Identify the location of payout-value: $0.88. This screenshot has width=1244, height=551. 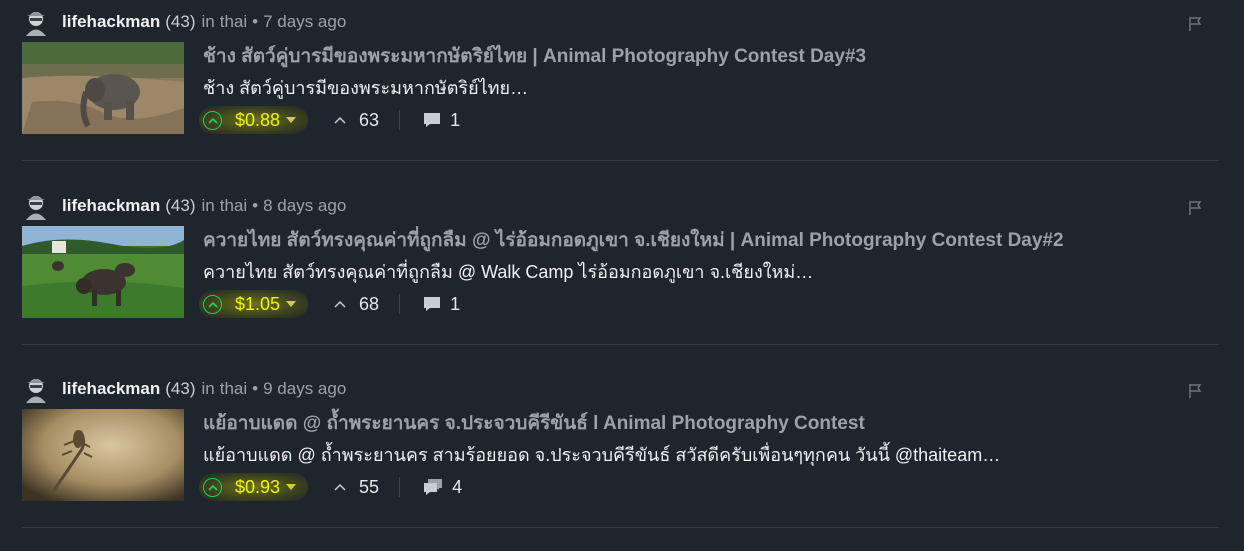
(257, 120).